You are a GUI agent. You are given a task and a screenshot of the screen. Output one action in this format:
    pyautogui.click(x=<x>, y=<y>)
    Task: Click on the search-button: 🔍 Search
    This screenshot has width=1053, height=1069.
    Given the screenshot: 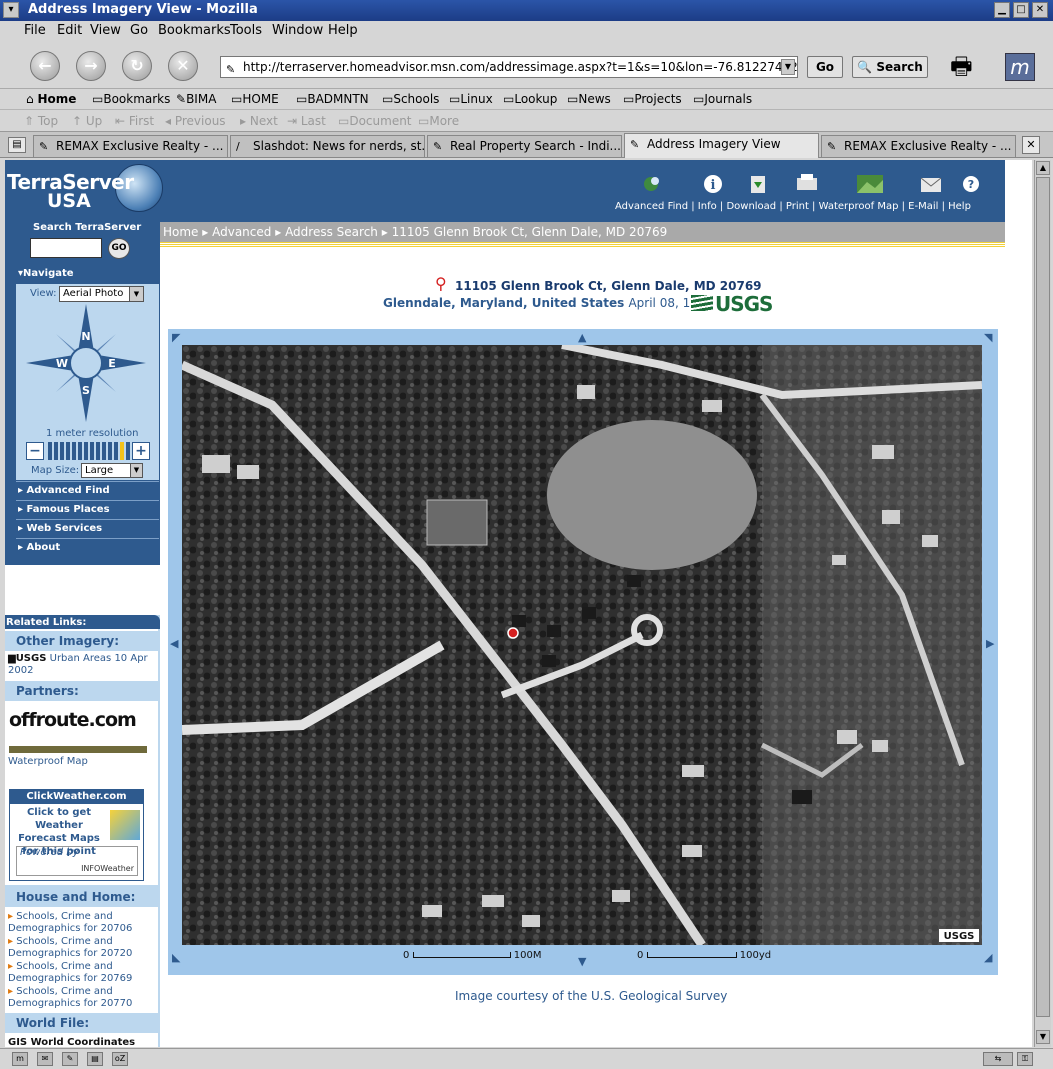 What is the action you would take?
    pyautogui.click(x=890, y=67)
    